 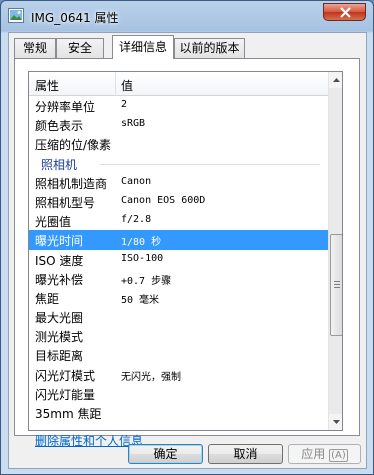 What do you see at coordinates (178, 105) in the screenshot?
I see `property-row: 分辨率单位 2` at bounding box center [178, 105].